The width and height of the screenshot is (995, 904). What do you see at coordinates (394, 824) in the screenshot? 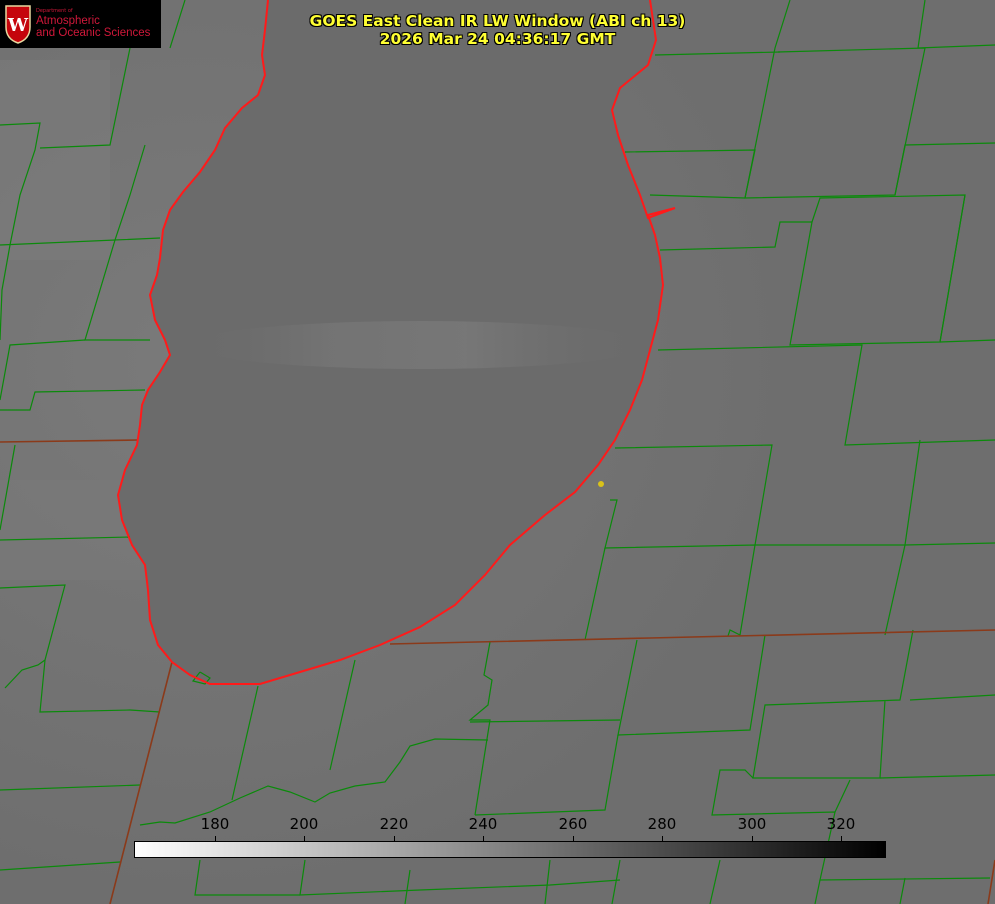
I see `colorbar-tick-label: 220` at bounding box center [394, 824].